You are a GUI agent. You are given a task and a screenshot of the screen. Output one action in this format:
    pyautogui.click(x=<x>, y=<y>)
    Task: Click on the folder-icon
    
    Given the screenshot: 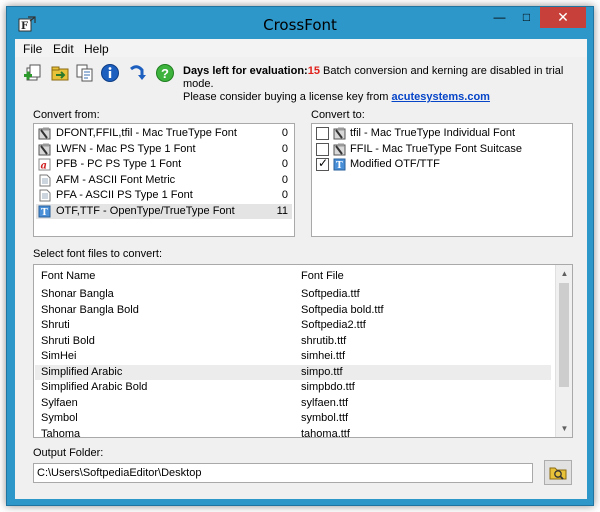 What is the action you would take?
    pyautogui.click(x=558, y=473)
    